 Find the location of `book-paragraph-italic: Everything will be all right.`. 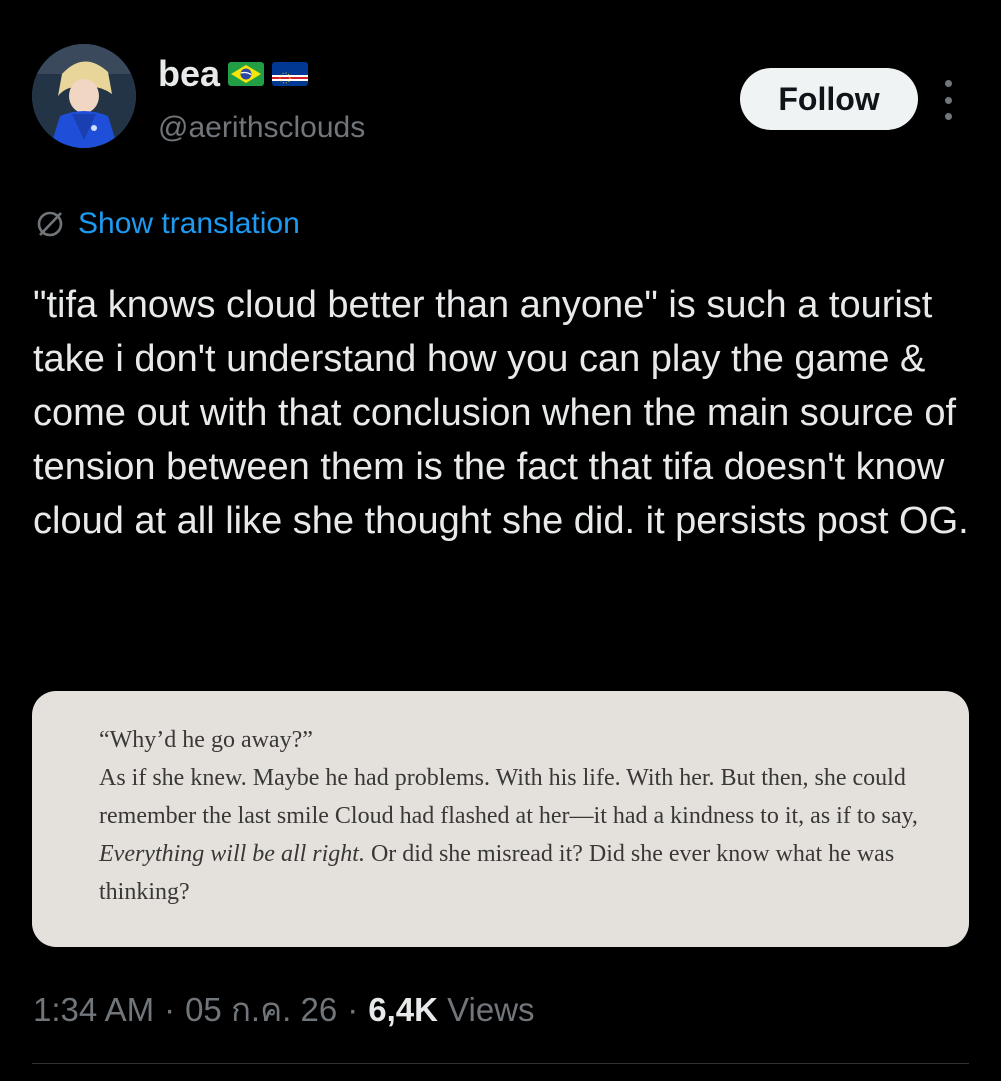

book-paragraph-italic: Everything will be all right. is located at coordinates (232, 854).